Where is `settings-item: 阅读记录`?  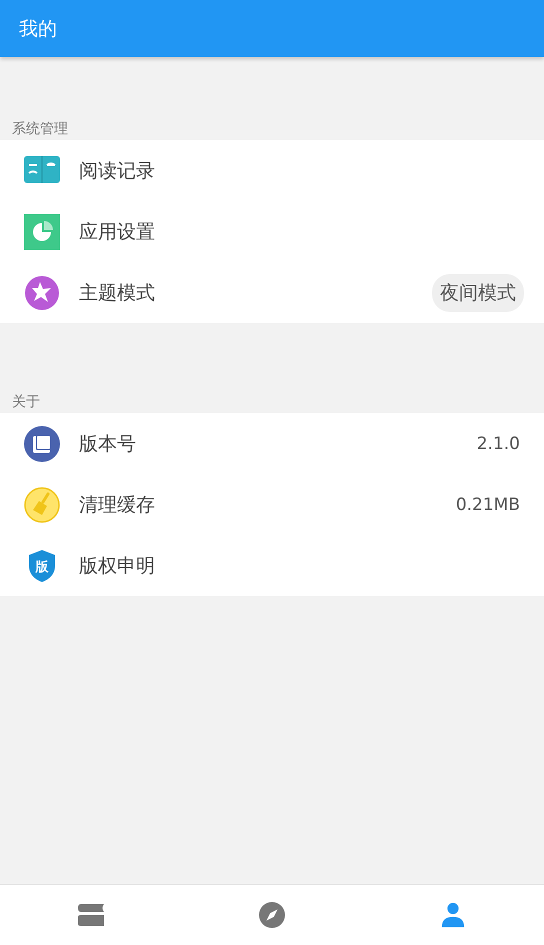
settings-item: 阅读记录 is located at coordinates (272, 170).